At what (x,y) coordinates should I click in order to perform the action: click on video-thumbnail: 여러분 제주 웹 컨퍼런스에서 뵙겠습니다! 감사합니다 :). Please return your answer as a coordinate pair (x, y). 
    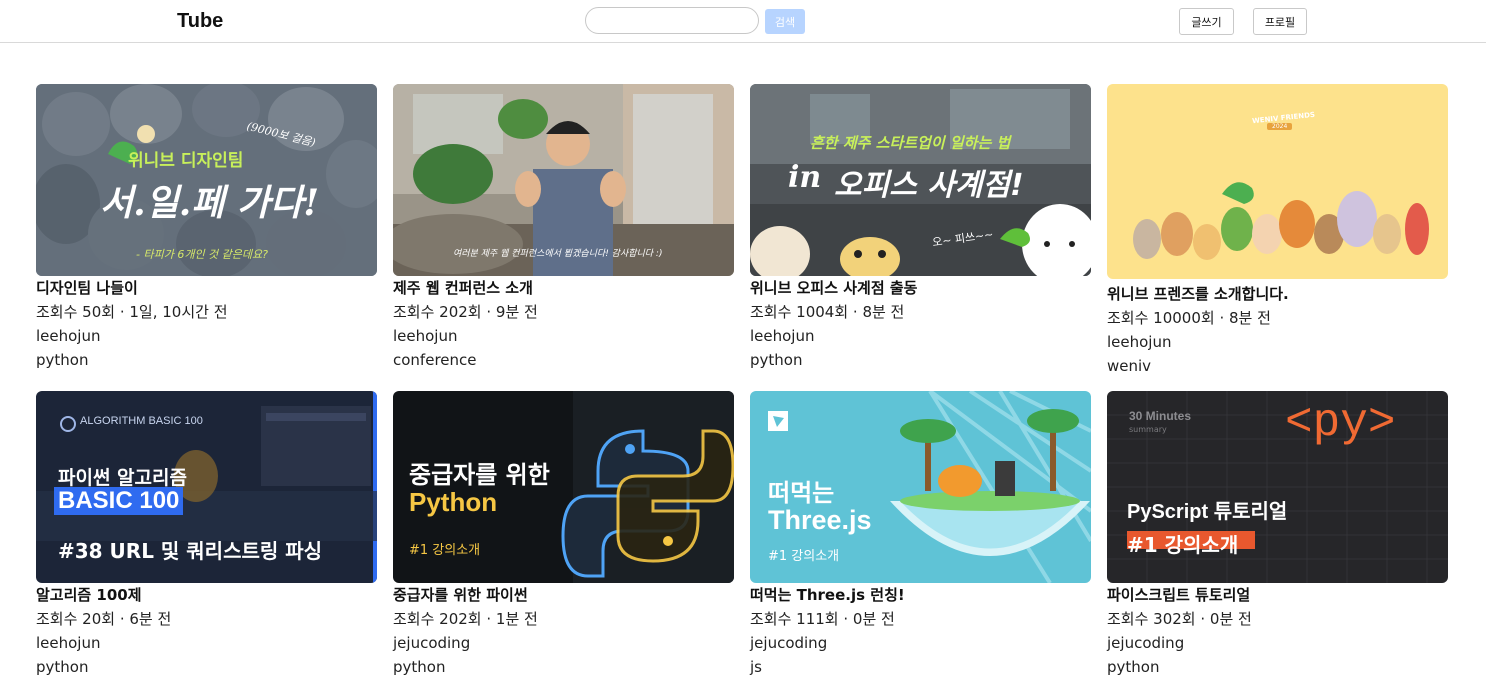
    Looking at the image, I should click on (563, 180).